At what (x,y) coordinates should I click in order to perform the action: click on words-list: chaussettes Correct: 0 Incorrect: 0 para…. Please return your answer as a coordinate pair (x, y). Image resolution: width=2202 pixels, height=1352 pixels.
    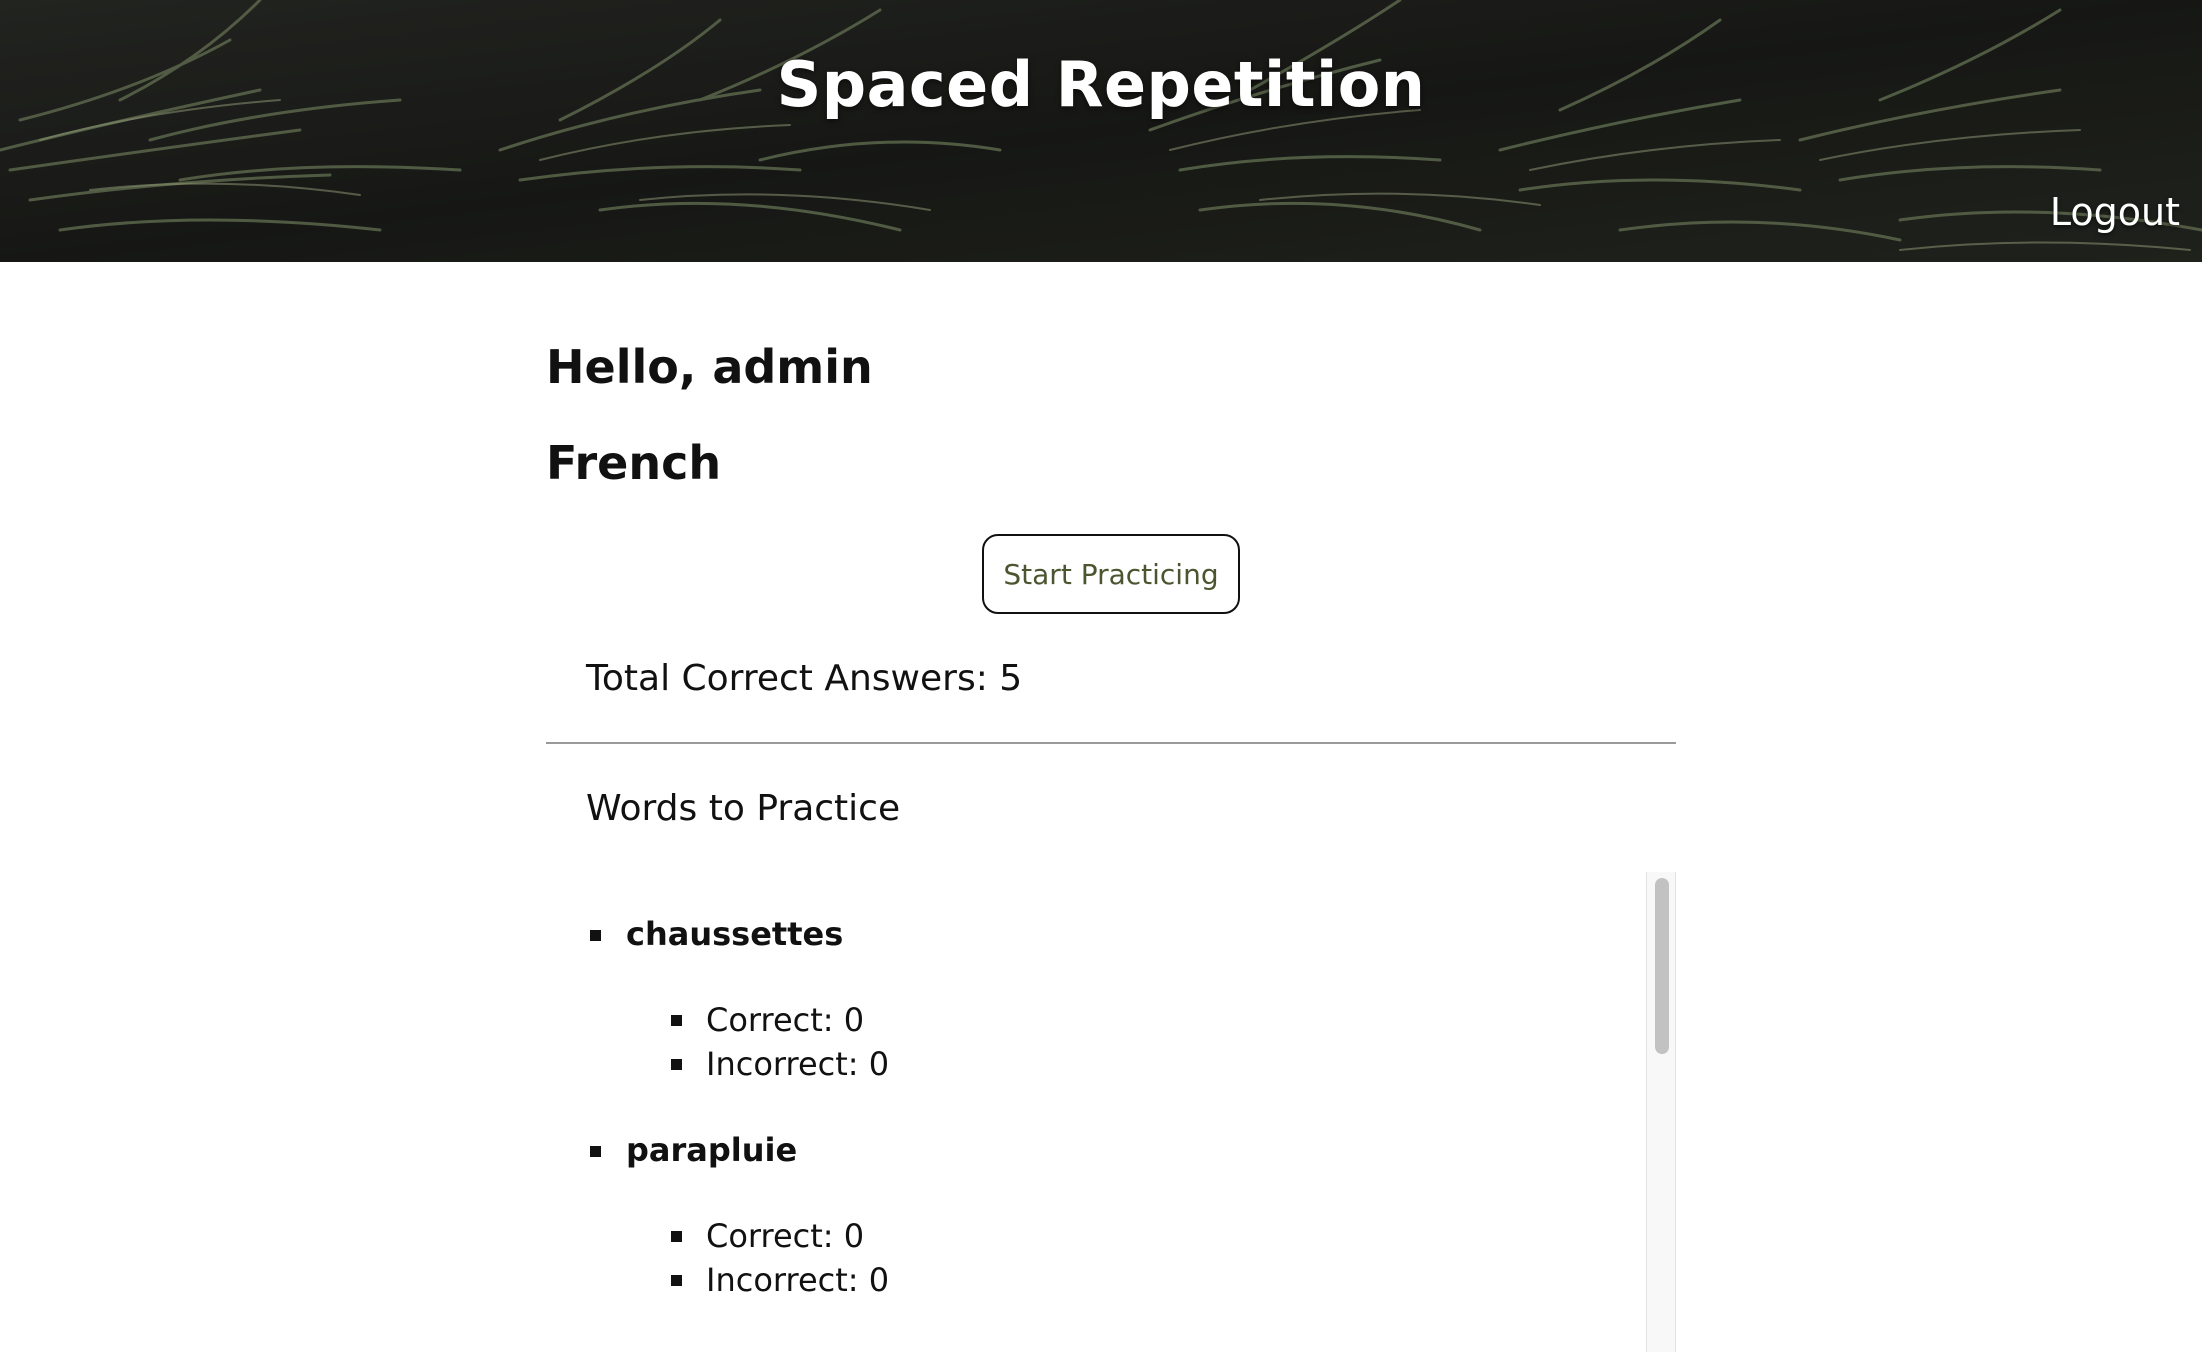
    Looking at the image, I should click on (717, 1087).